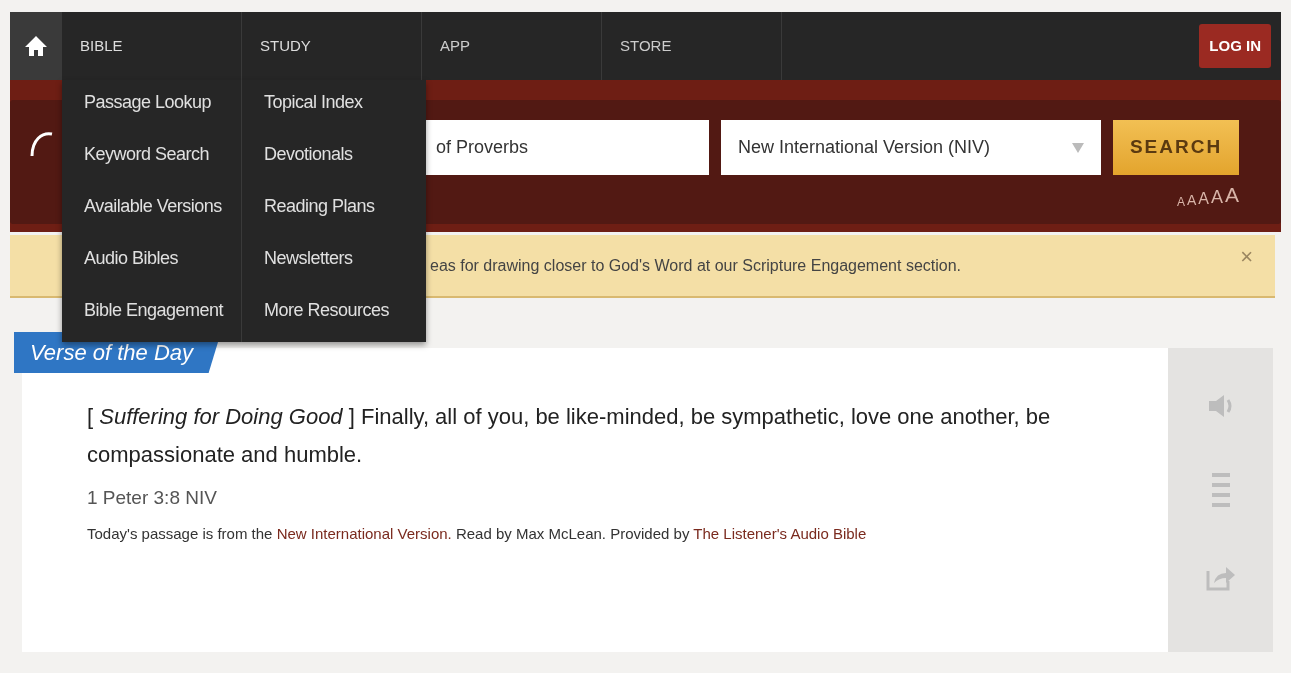  What do you see at coordinates (152, 498) in the screenshot?
I see `verse-reference: 1 Peter 3:8 NIV` at bounding box center [152, 498].